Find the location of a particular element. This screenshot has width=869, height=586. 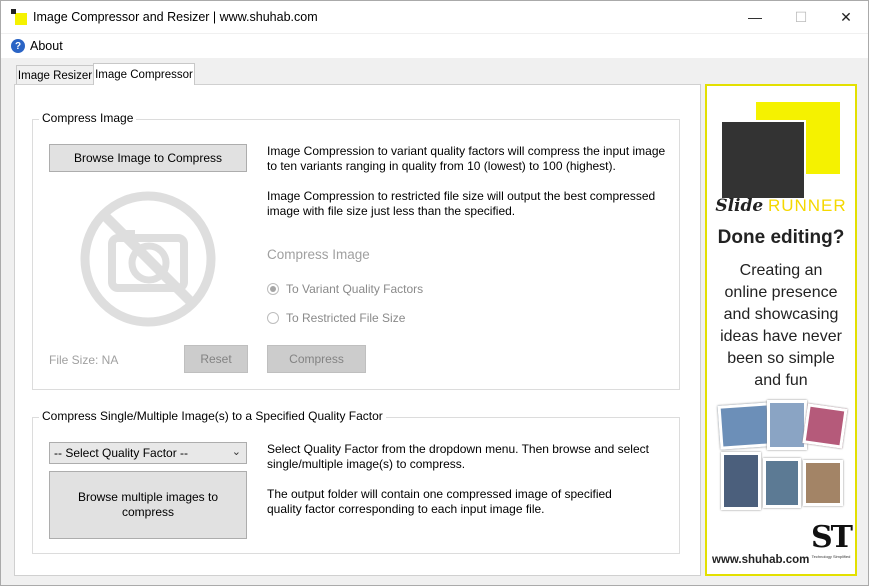

ad-photo-collage is located at coordinates (782, 458).